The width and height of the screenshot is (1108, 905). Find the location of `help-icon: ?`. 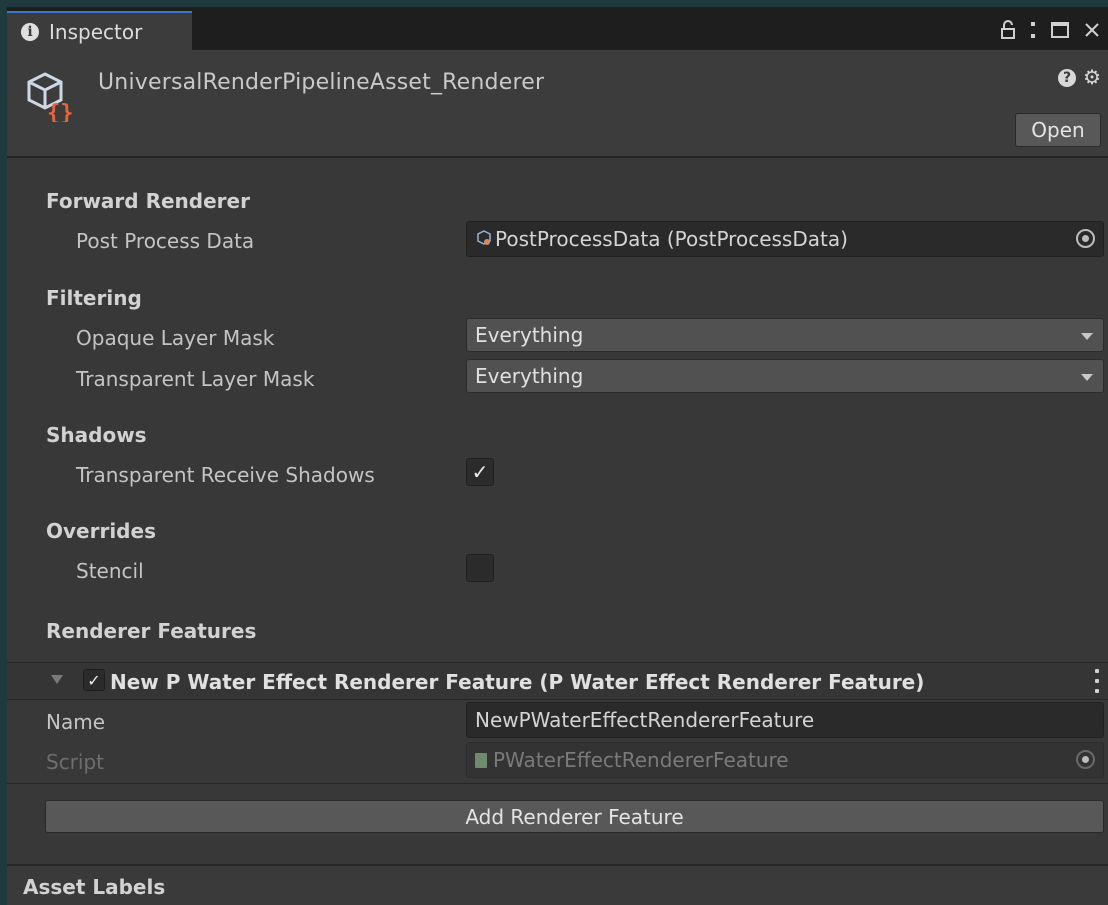

help-icon: ? is located at coordinates (1067, 78).